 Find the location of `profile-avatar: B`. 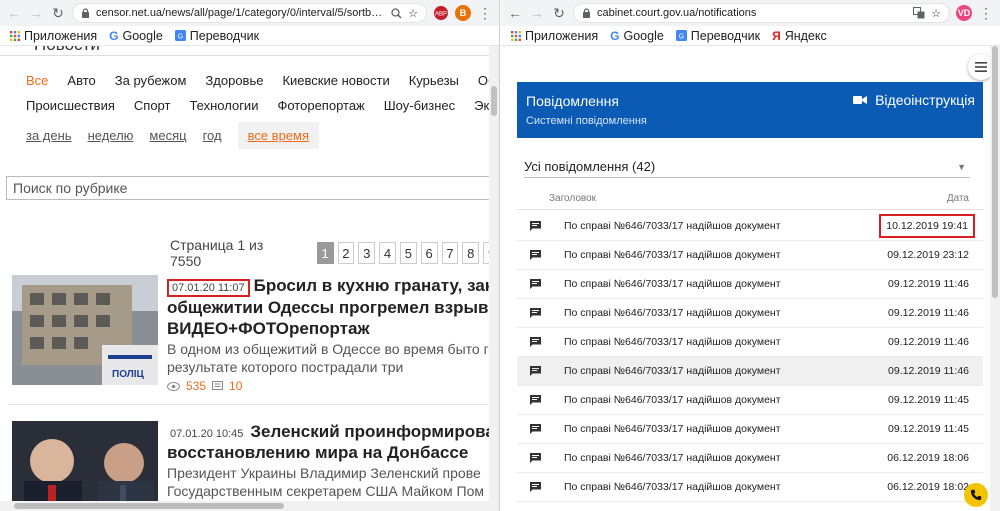

profile-avatar: B is located at coordinates (463, 13).